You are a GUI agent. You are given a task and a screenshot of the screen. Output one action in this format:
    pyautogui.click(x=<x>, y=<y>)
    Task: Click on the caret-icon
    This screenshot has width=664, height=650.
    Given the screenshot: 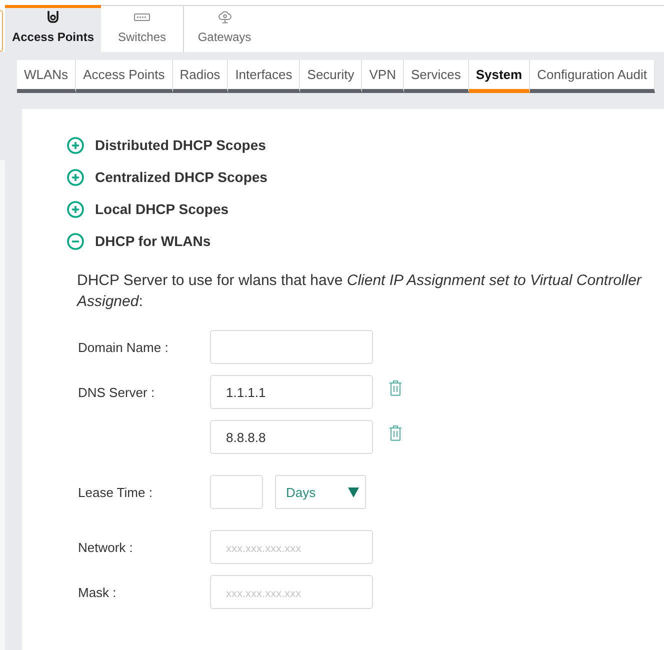 What is the action you would take?
    pyautogui.click(x=353, y=492)
    